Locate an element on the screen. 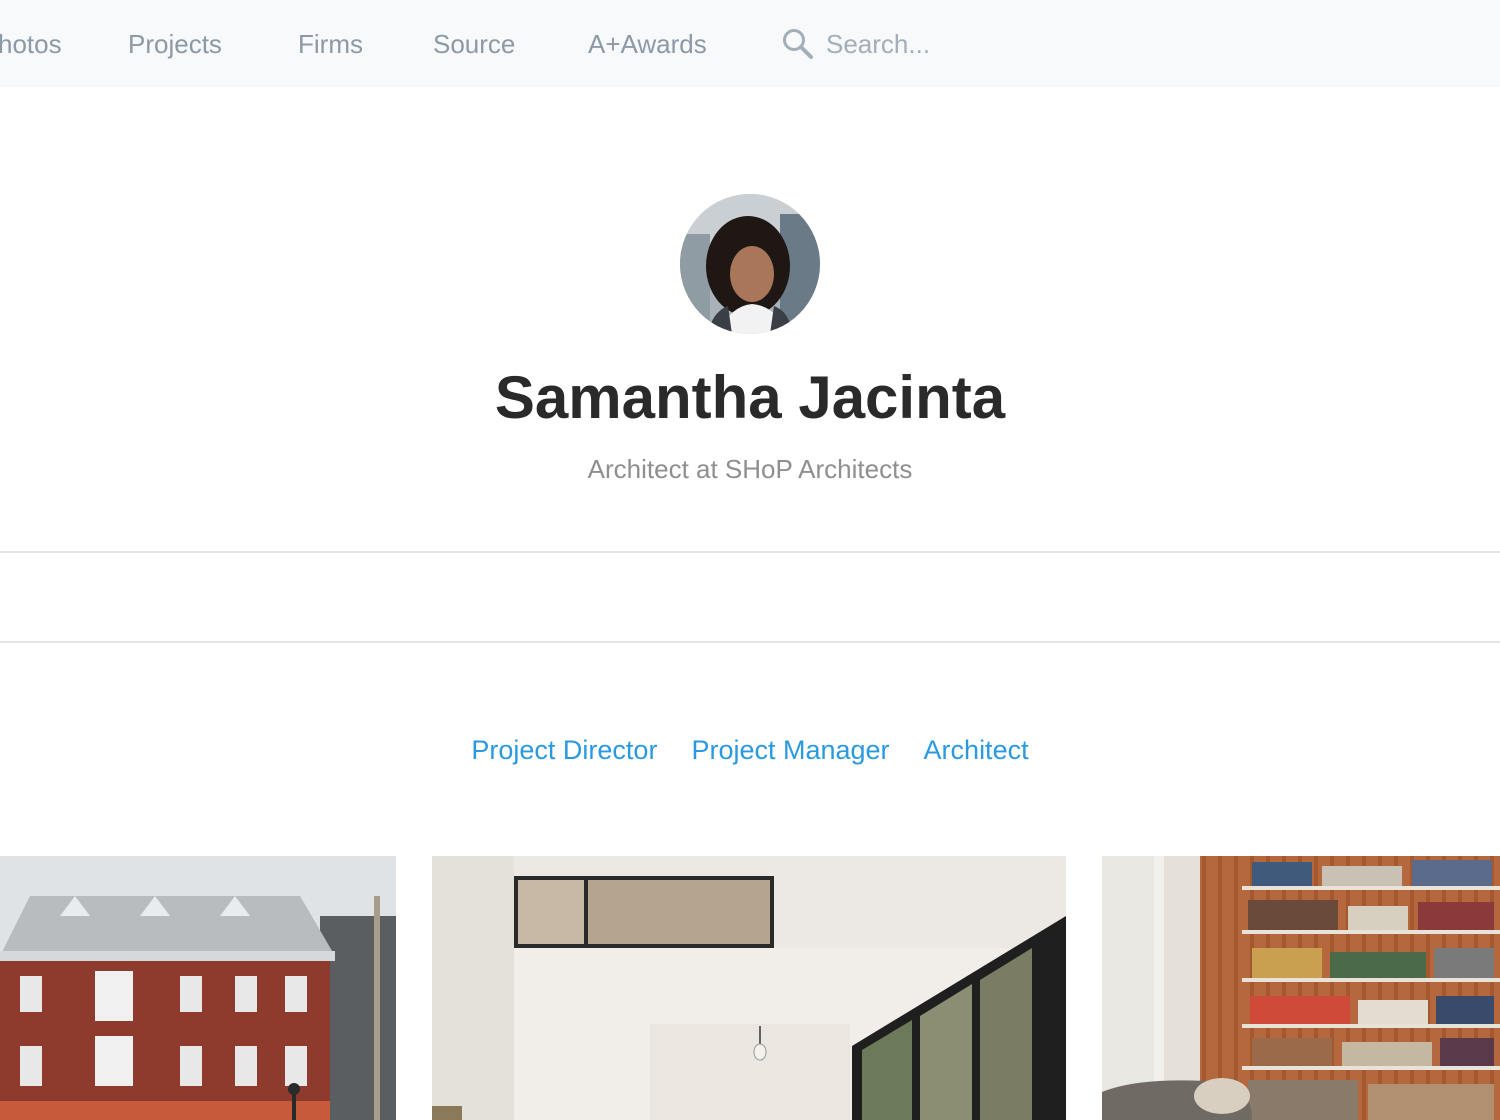 The height and width of the screenshot is (1120, 1500). search-input is located at coordinates (976, 44).